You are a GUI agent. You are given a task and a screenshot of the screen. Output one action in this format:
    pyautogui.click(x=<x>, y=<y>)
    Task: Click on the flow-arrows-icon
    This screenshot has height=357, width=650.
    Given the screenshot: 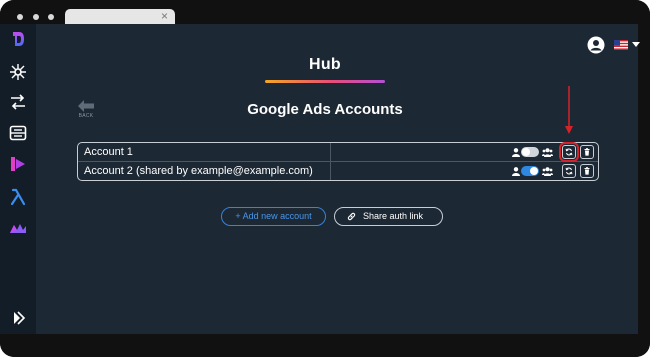 What is the action you would take?
    pyautogui.click(x=18, y=102)
    